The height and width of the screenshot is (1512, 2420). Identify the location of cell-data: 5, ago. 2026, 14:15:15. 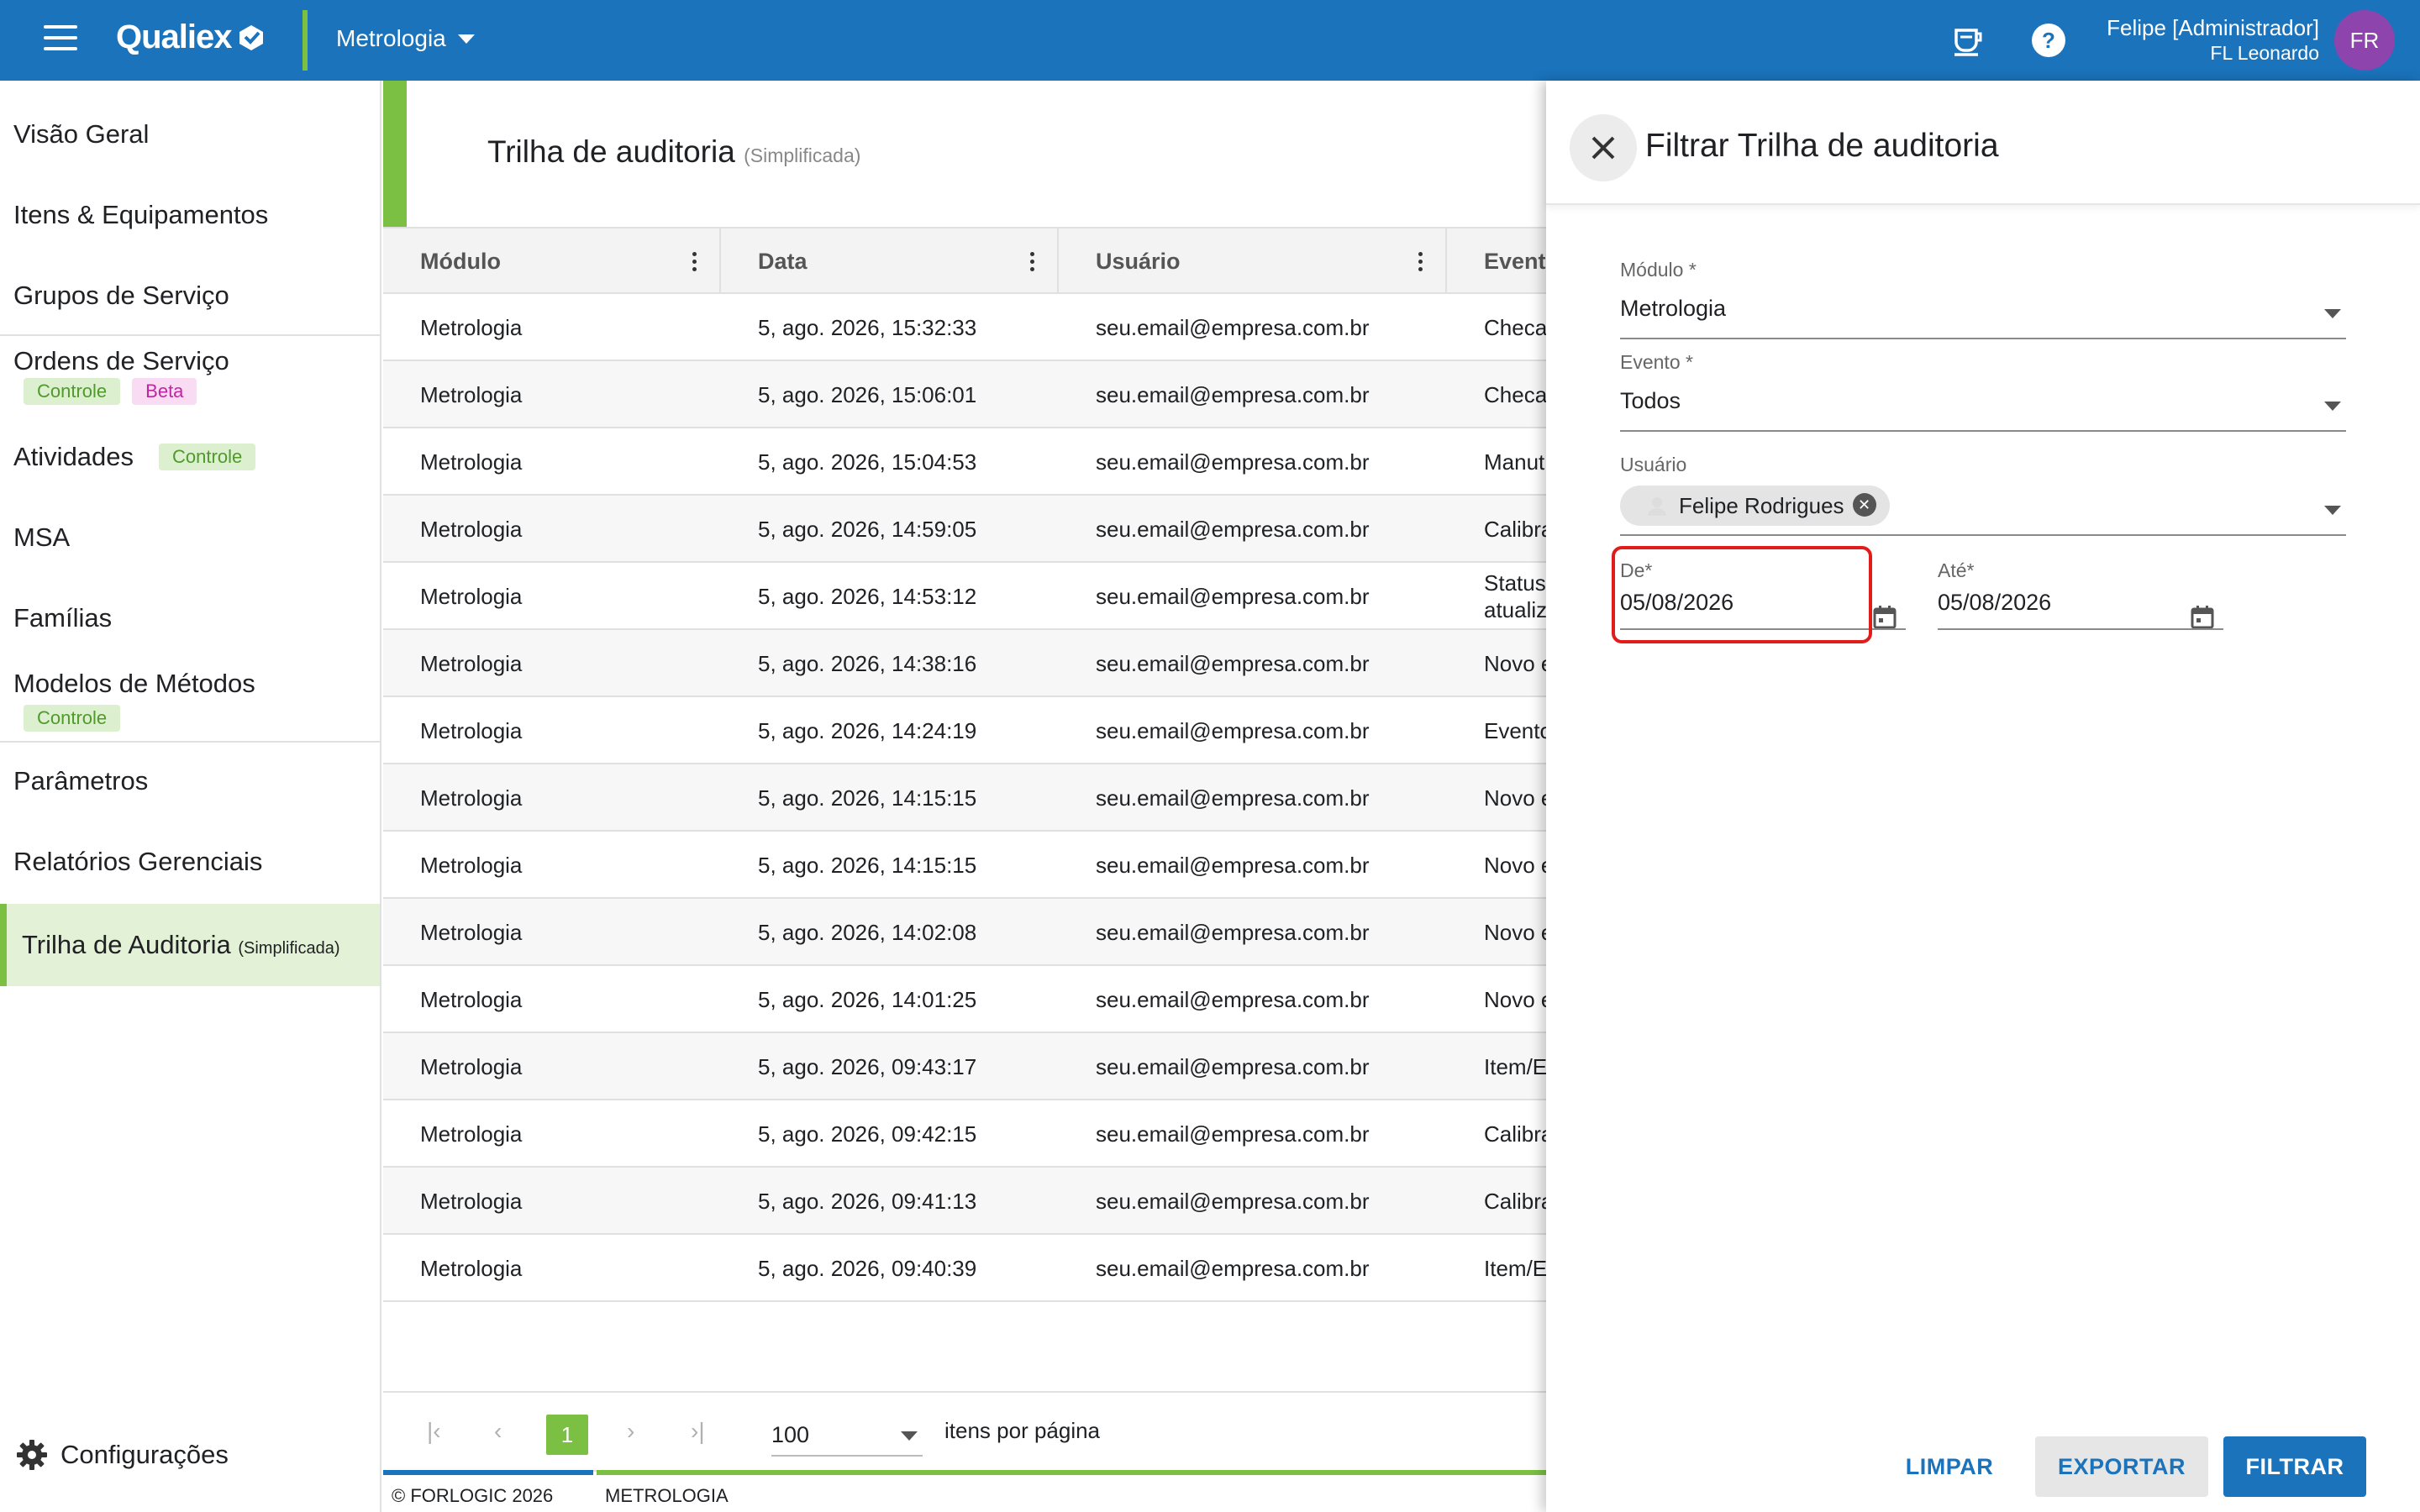
(868, 865).